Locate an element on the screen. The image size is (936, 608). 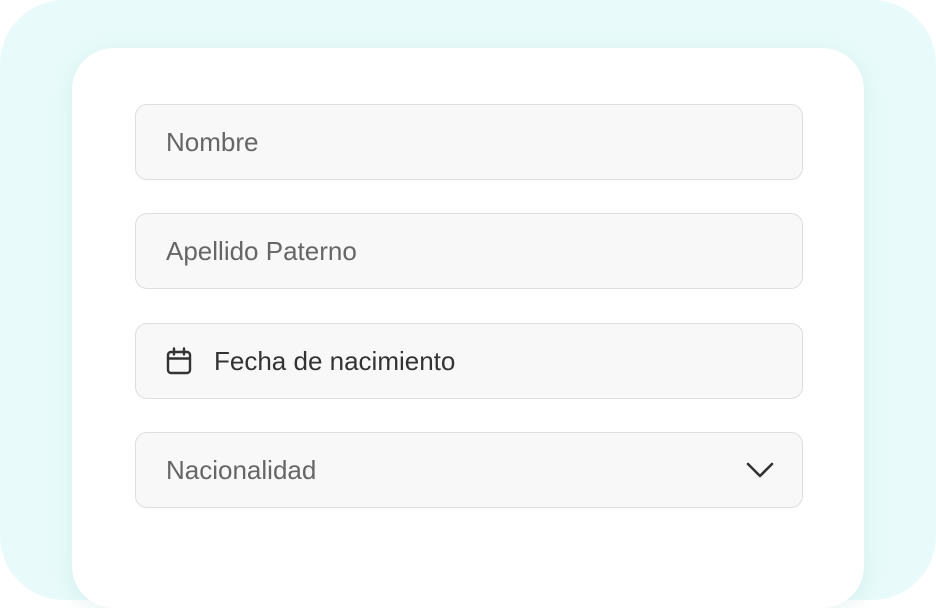
apellido-paterno-field: Apellido Paterno is located at coordinates (469, 251).